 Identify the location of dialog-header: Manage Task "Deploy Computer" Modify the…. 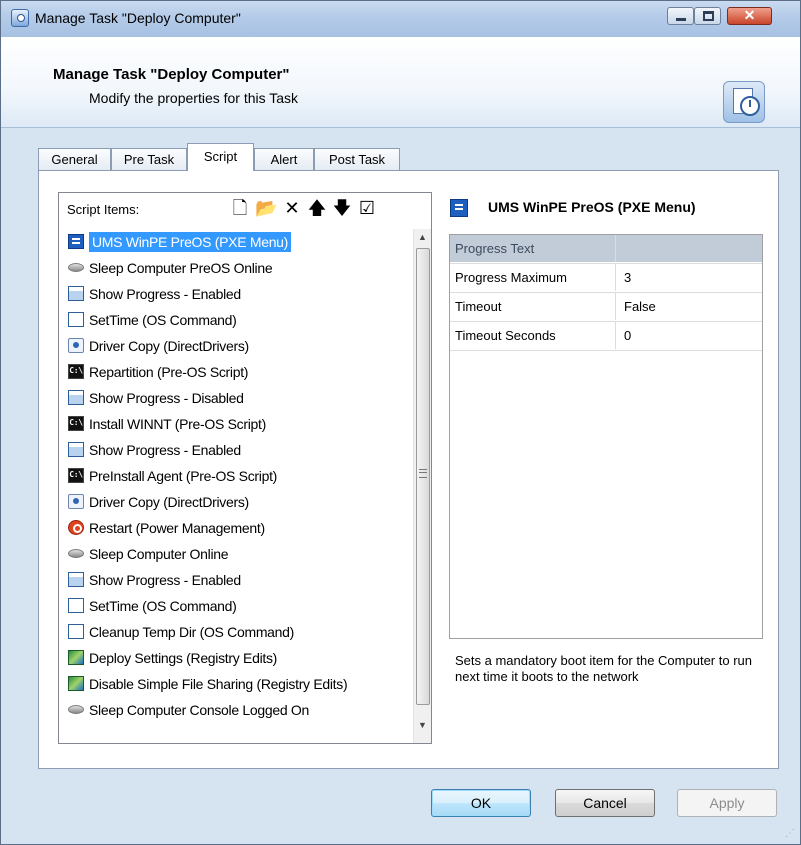
(400, 82).